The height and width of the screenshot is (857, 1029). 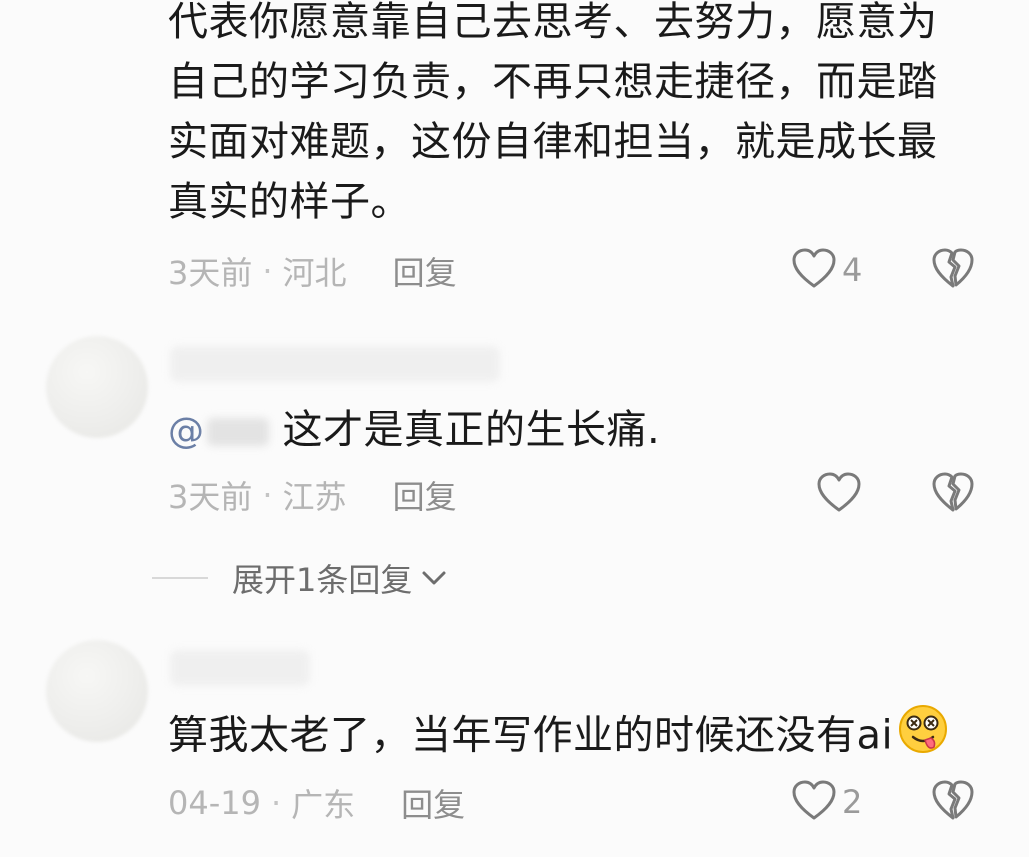 I want to click on comment-1-reply-button: 回复, so click(x=425, y=271).